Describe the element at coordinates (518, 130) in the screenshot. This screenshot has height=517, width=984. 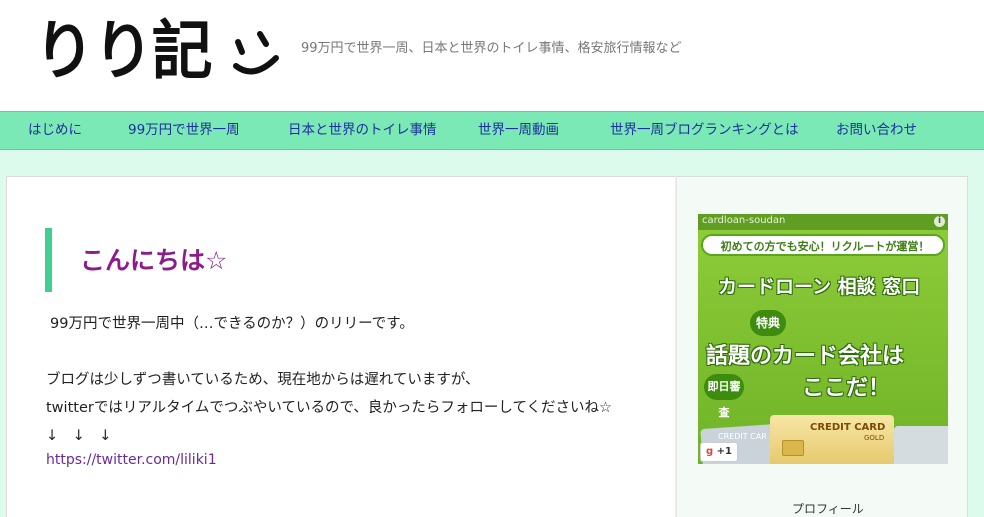
I see `nav-item-video: 世界一周動画` at that location.